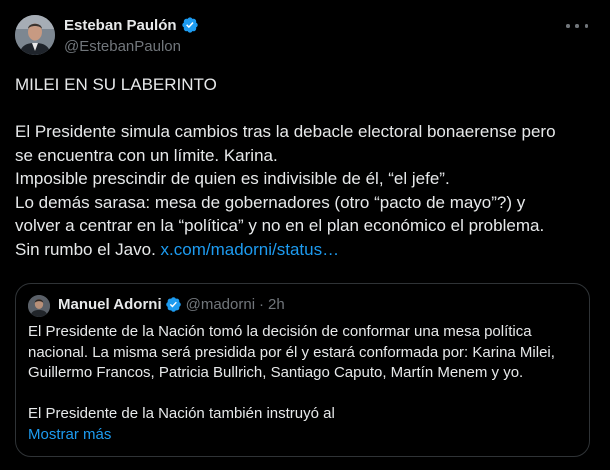 This screenshot has height=470, width=610. I want to click on show-more-link: Mostrar más, so click(304, 435).